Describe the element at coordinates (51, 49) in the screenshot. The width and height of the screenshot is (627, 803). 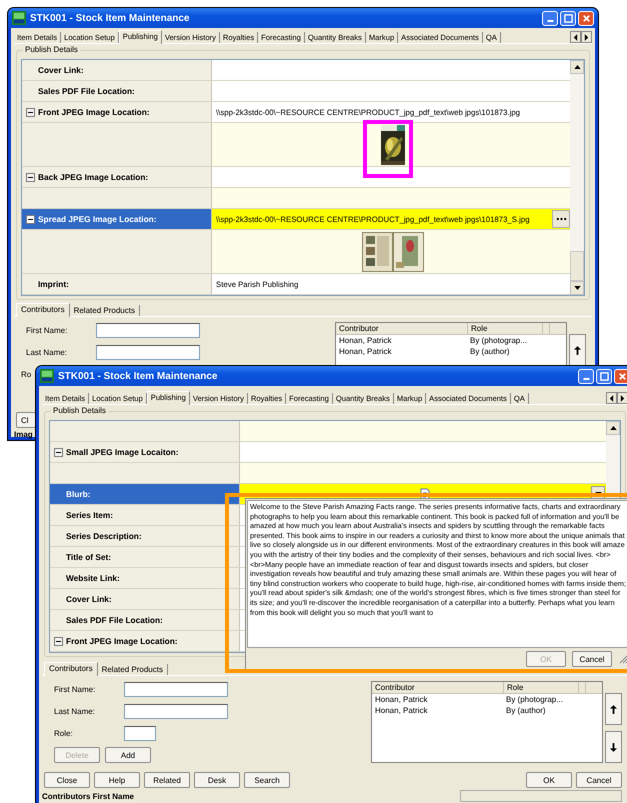
I see `group-title: Publish Details` at that location.